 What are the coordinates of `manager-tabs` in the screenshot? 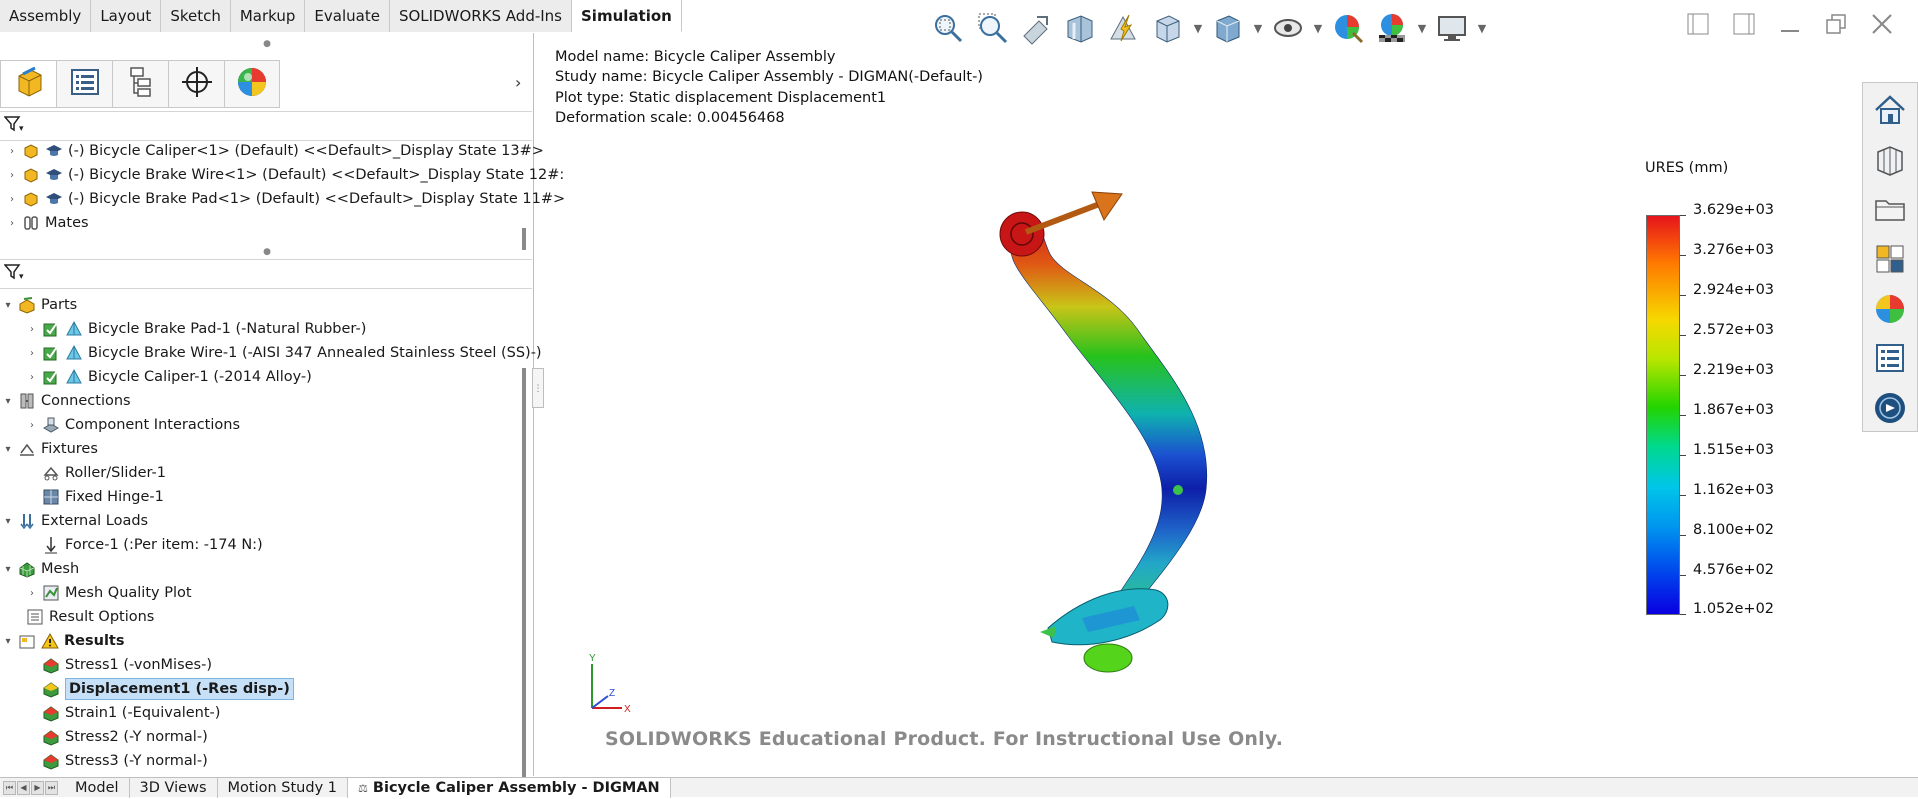 It's located at (140, 85).